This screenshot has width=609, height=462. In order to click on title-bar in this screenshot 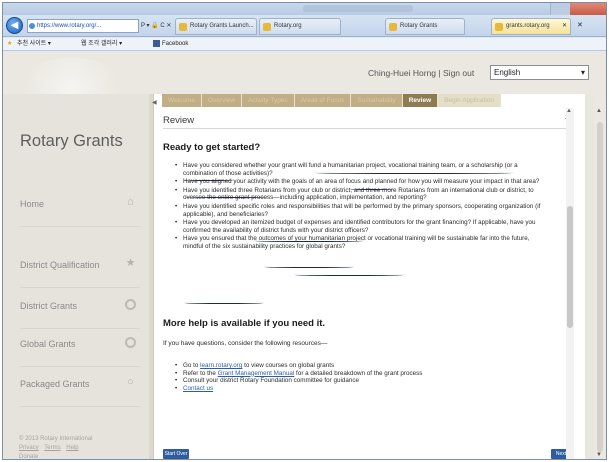, I will do `click(304, 11)`.